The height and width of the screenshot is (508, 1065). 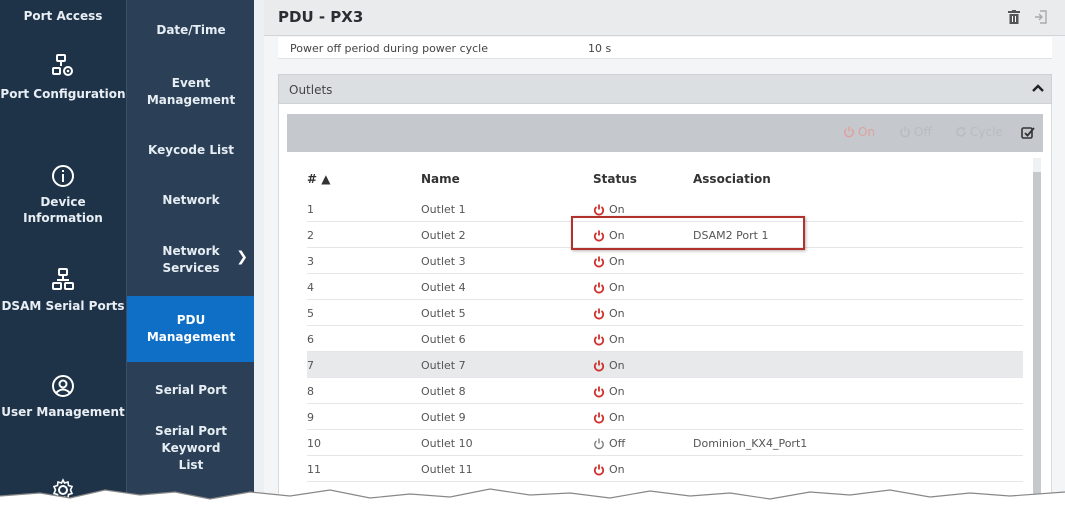 I want to click on submenu-item-date-time: Date/Time, so click(x=191, y=30).